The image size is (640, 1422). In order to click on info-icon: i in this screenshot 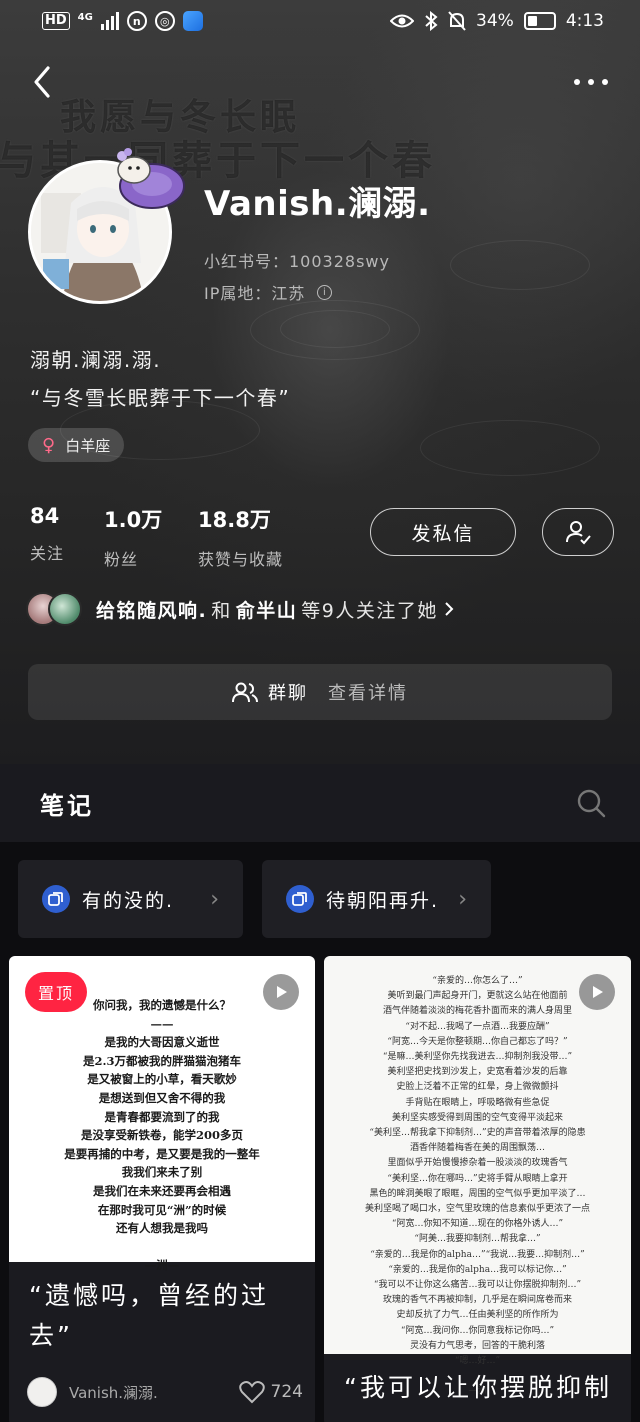, I will do `click(325, 292)`.